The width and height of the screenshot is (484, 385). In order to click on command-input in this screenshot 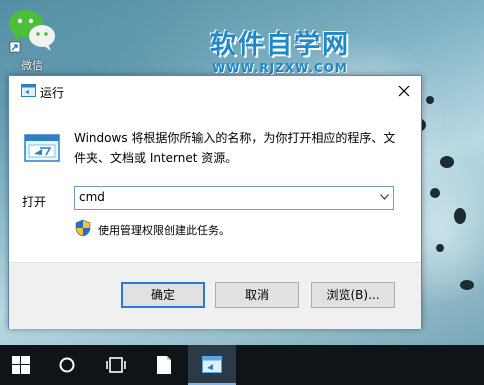, I will do `click(219, 197)`.